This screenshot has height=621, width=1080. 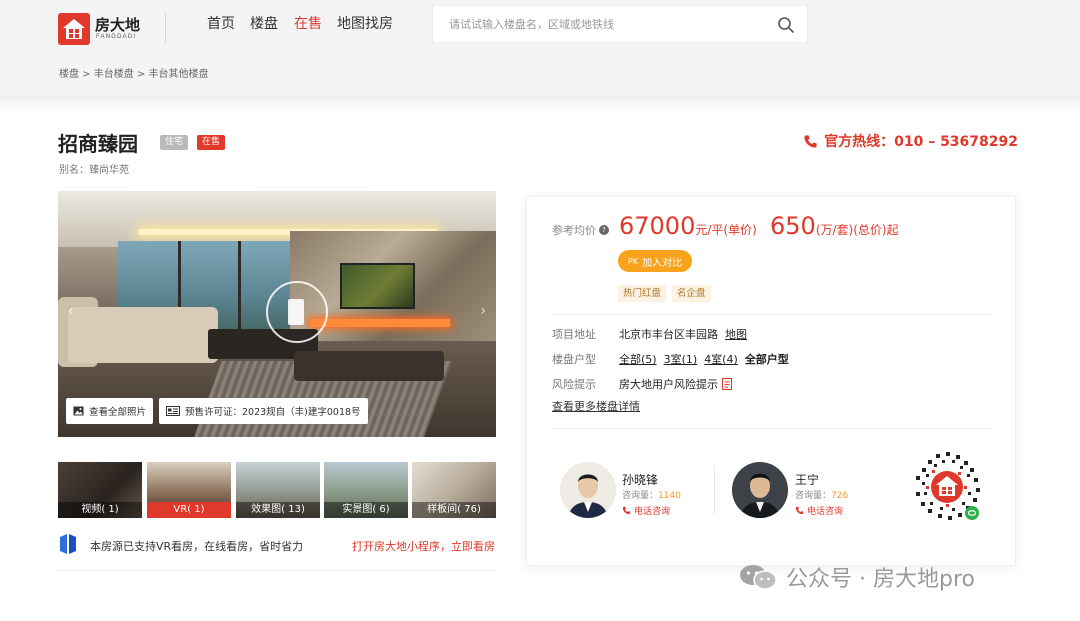 I want to click on license-icon, so click(x=173, y=411).